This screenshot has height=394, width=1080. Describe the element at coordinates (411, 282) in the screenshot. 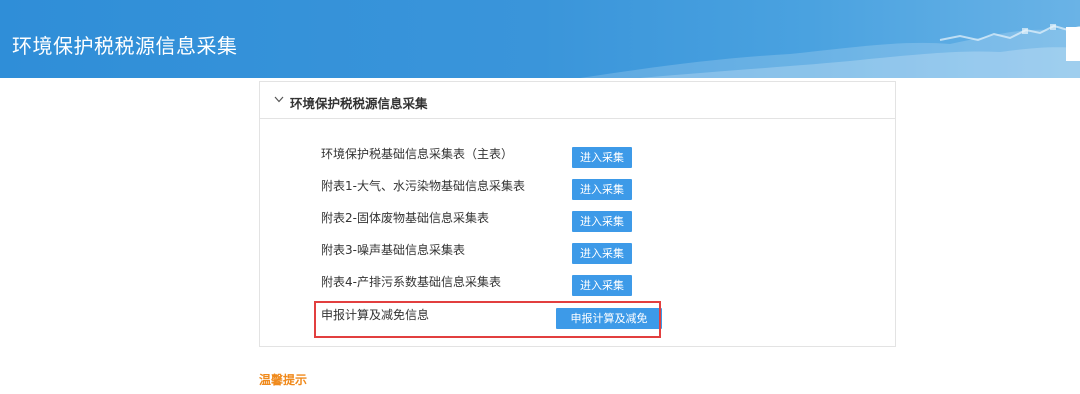

I see `row-label-appendix-4: 附表4-产排污系数基础信息采集表` at that location.